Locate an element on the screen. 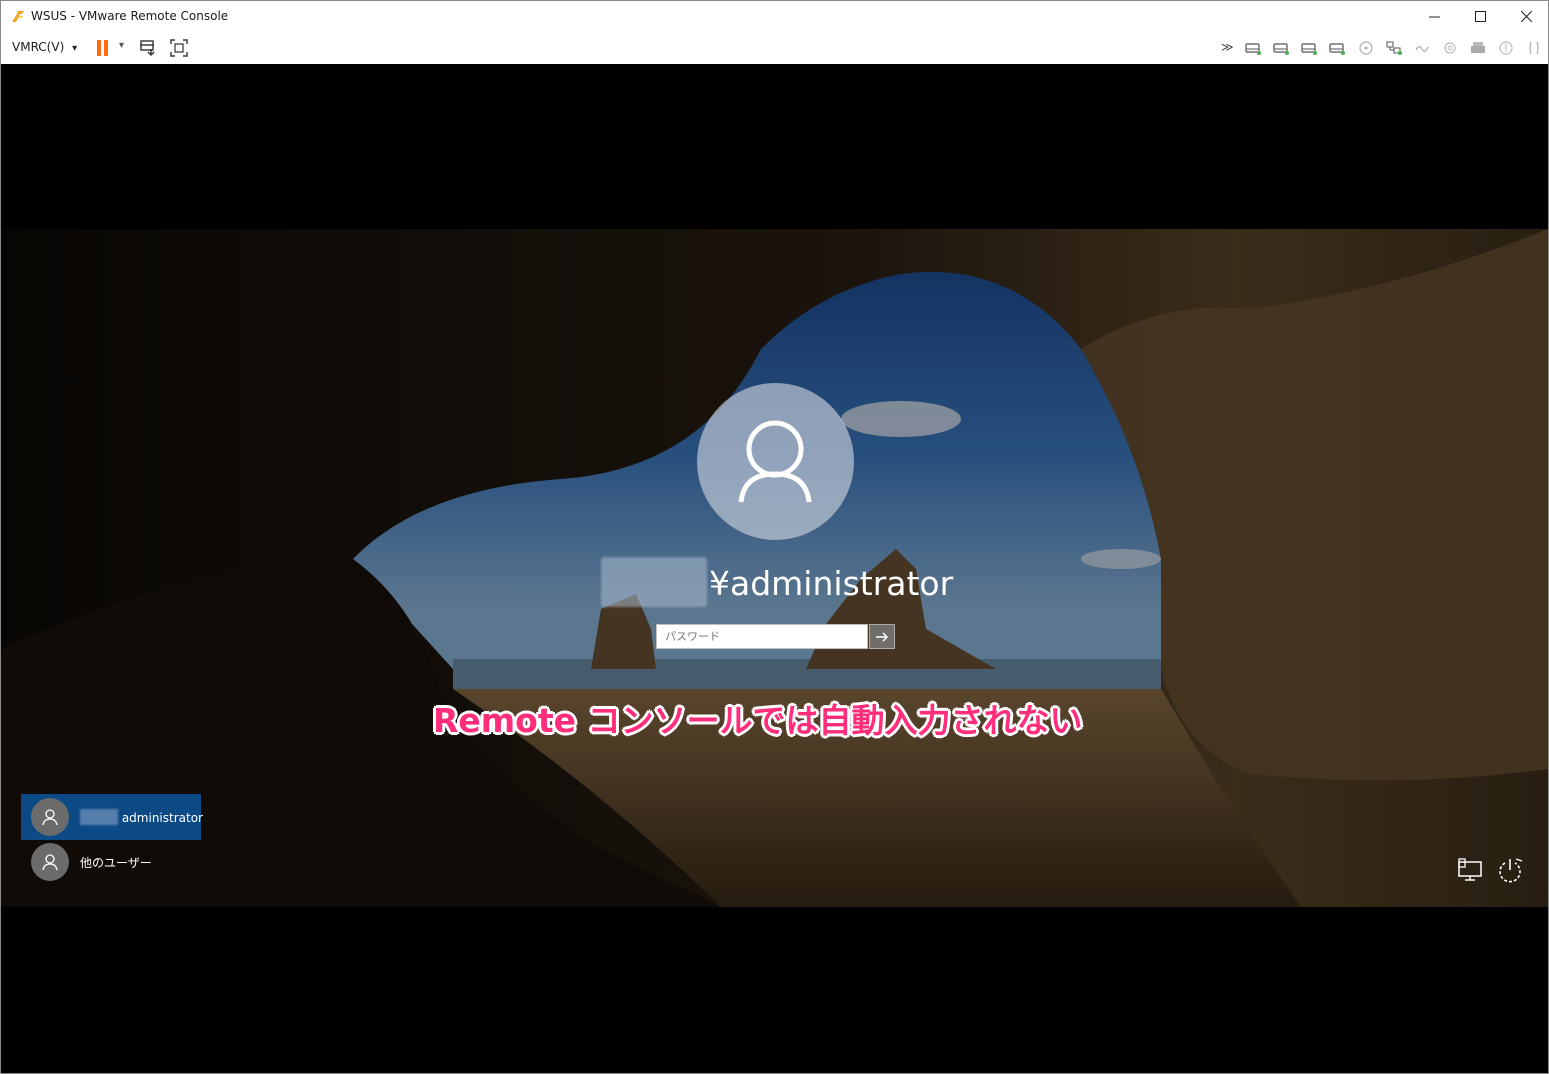 The width and height of the screenshot is (1549, 1074). password-field-wrapper is located at coordinates (762, 636).